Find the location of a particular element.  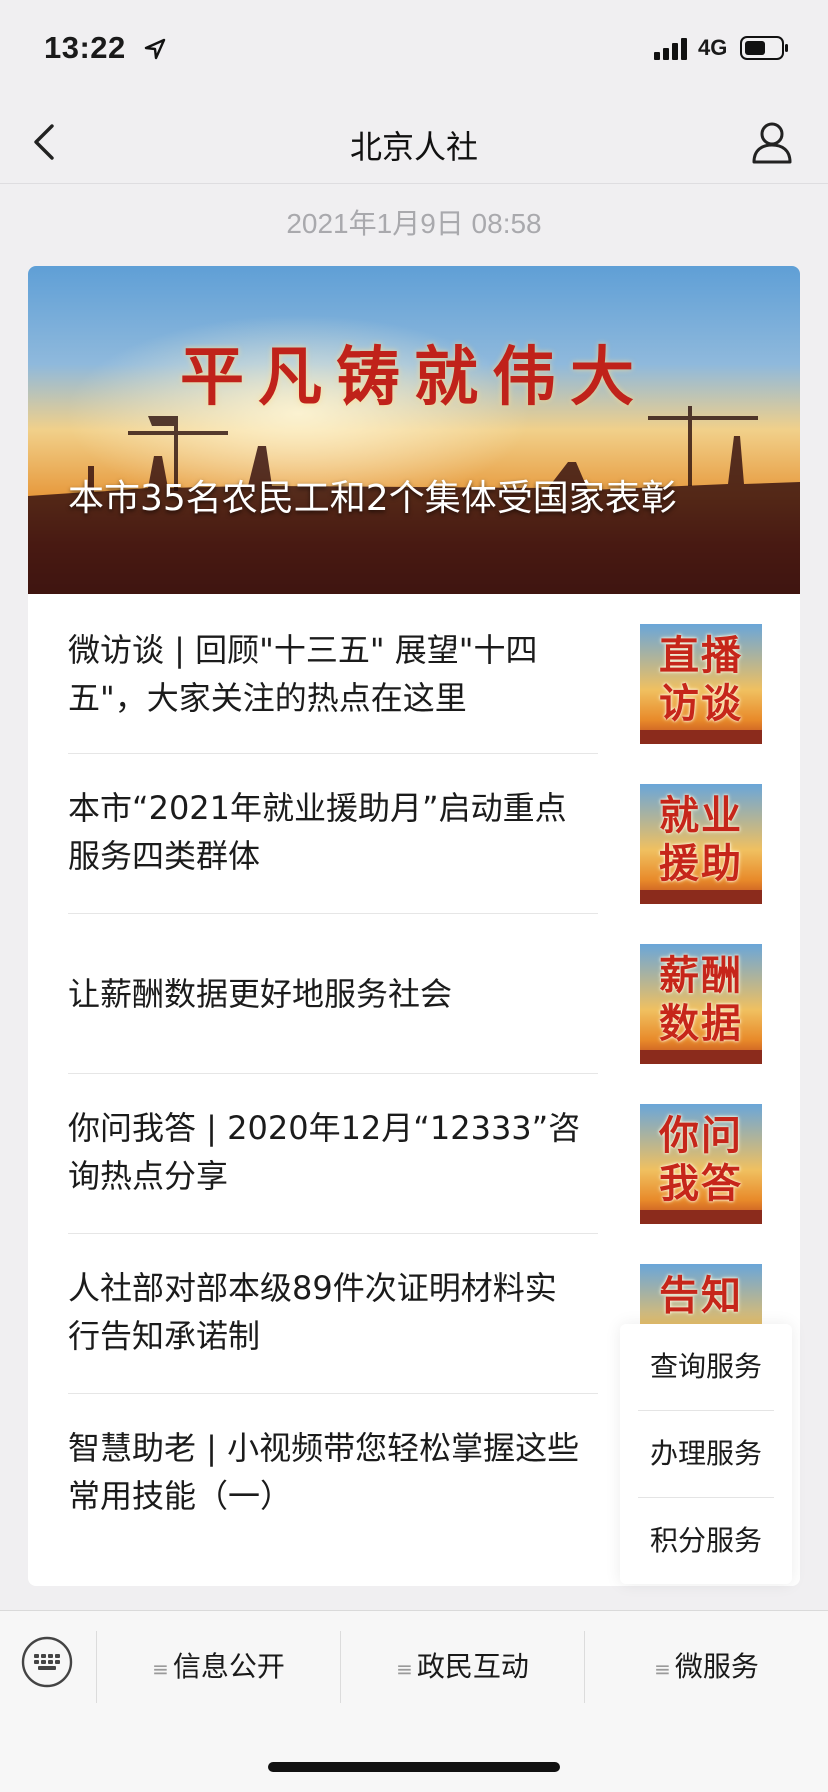

news-item: 你问我答 | 2020年12月“12333”咨询热点分享 你问 我答 is located at coordinates (414, 1154).